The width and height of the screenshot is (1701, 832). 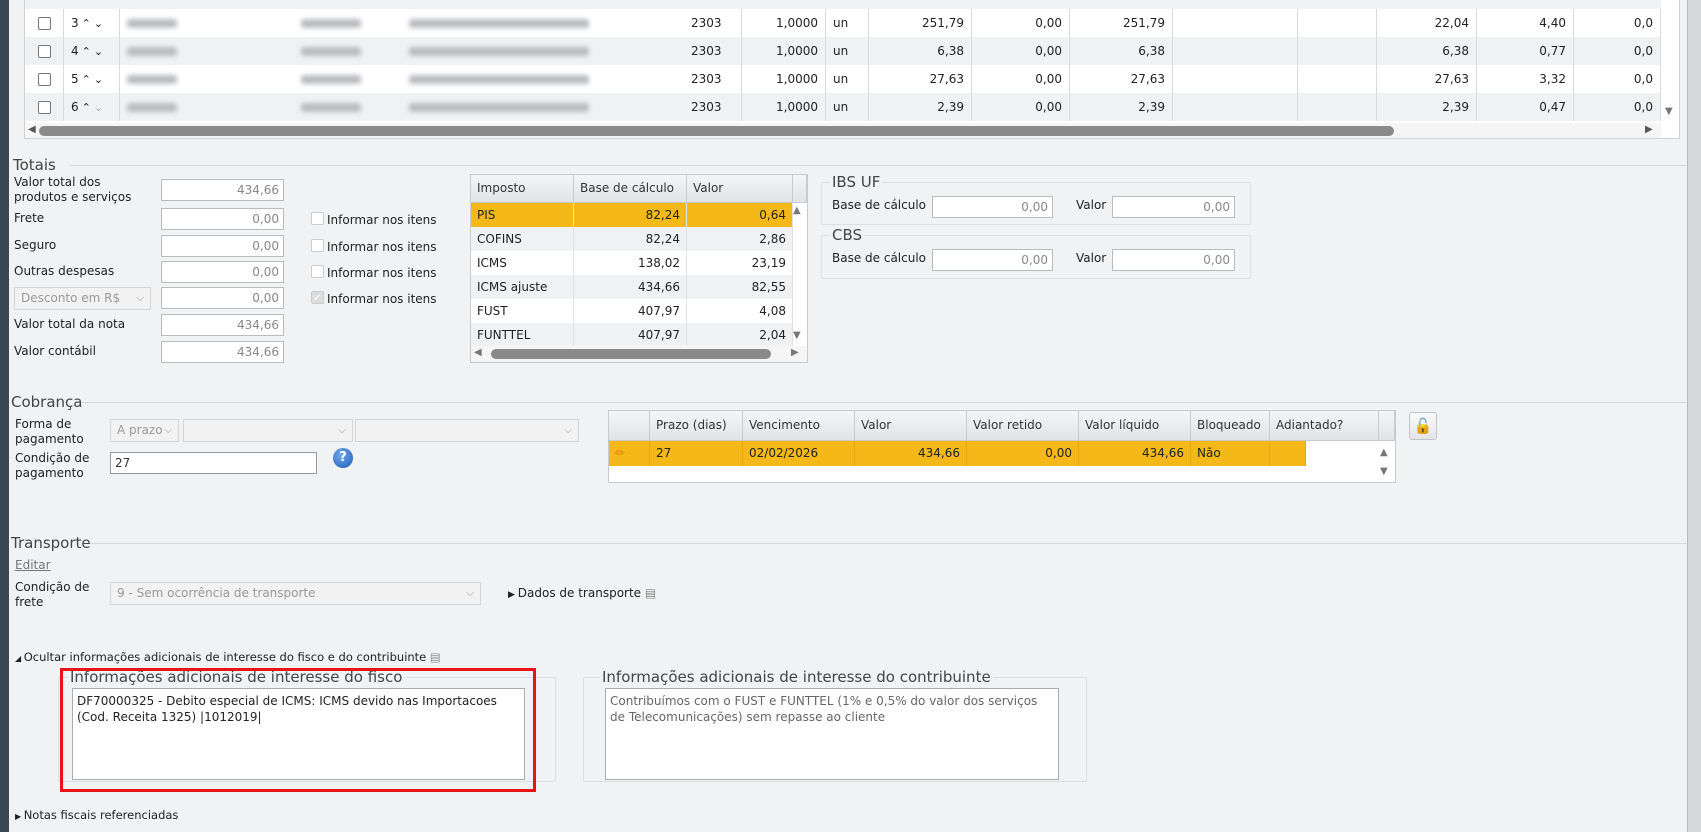 I want to click on desconto-select: Desconto em R$ ⌵, so click(x=82, y=298).